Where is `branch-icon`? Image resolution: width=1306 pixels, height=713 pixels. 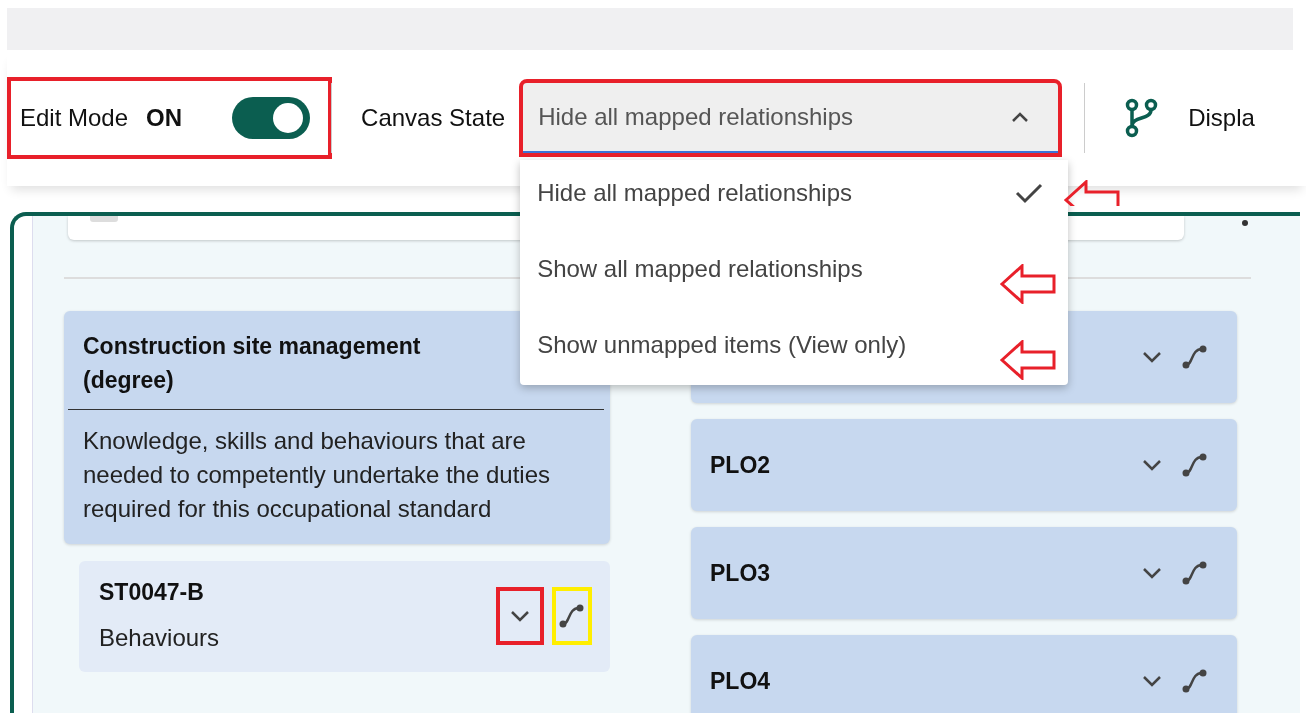 branch-icon is located at coordinates (1141, 118).